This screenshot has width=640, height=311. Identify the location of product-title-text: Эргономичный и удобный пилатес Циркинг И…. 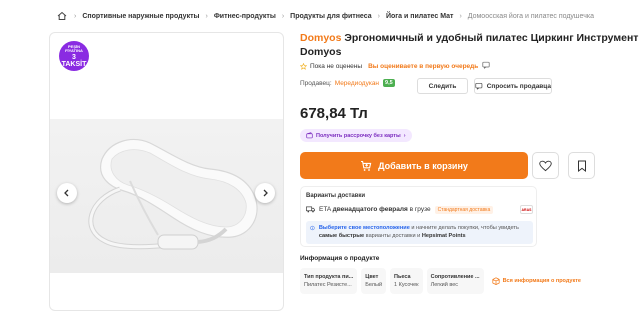
(469, 45).